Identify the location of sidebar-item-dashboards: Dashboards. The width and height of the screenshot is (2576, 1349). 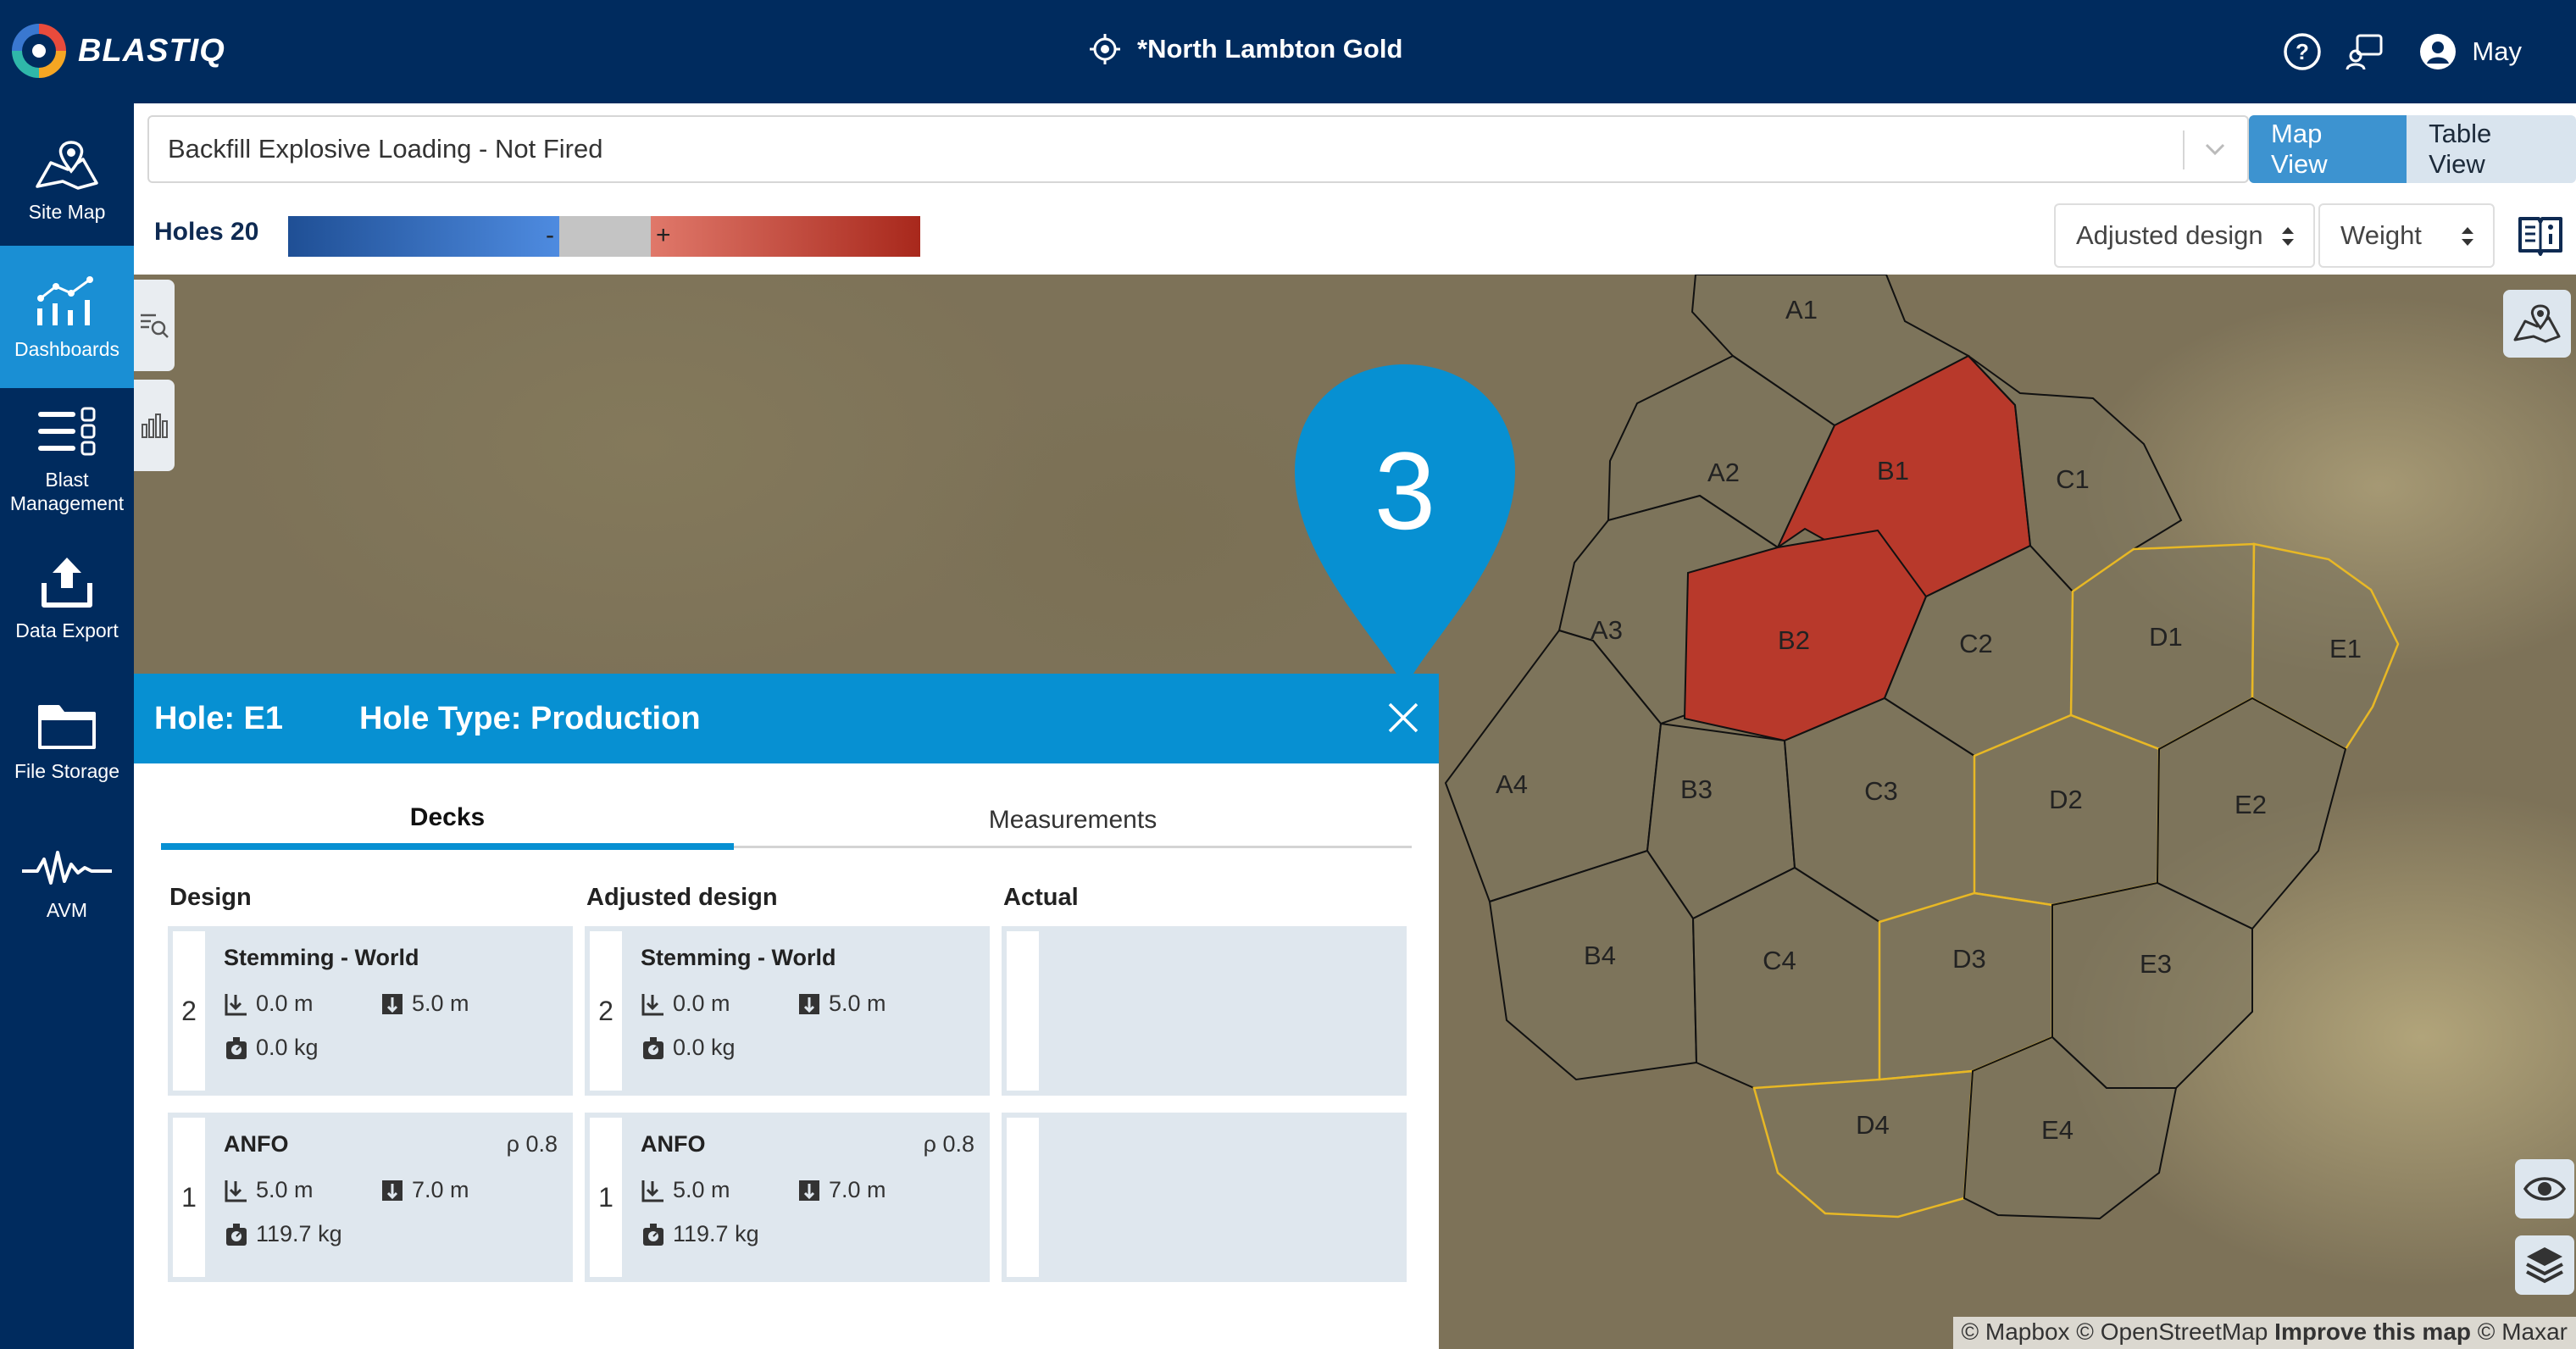
(67, 317).